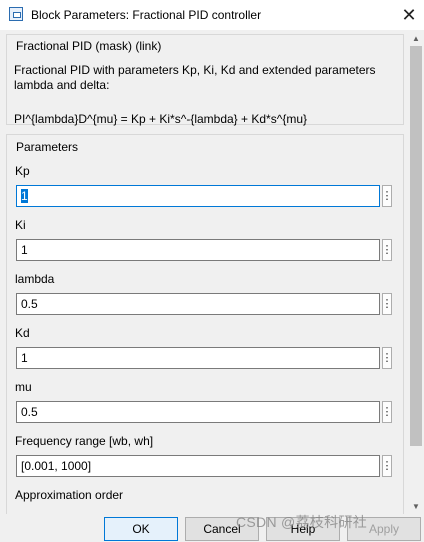 This screenshot has height=542, width=424. I want to click on description-group-title: Fractional PID (mask) (link), so click(89, 46).